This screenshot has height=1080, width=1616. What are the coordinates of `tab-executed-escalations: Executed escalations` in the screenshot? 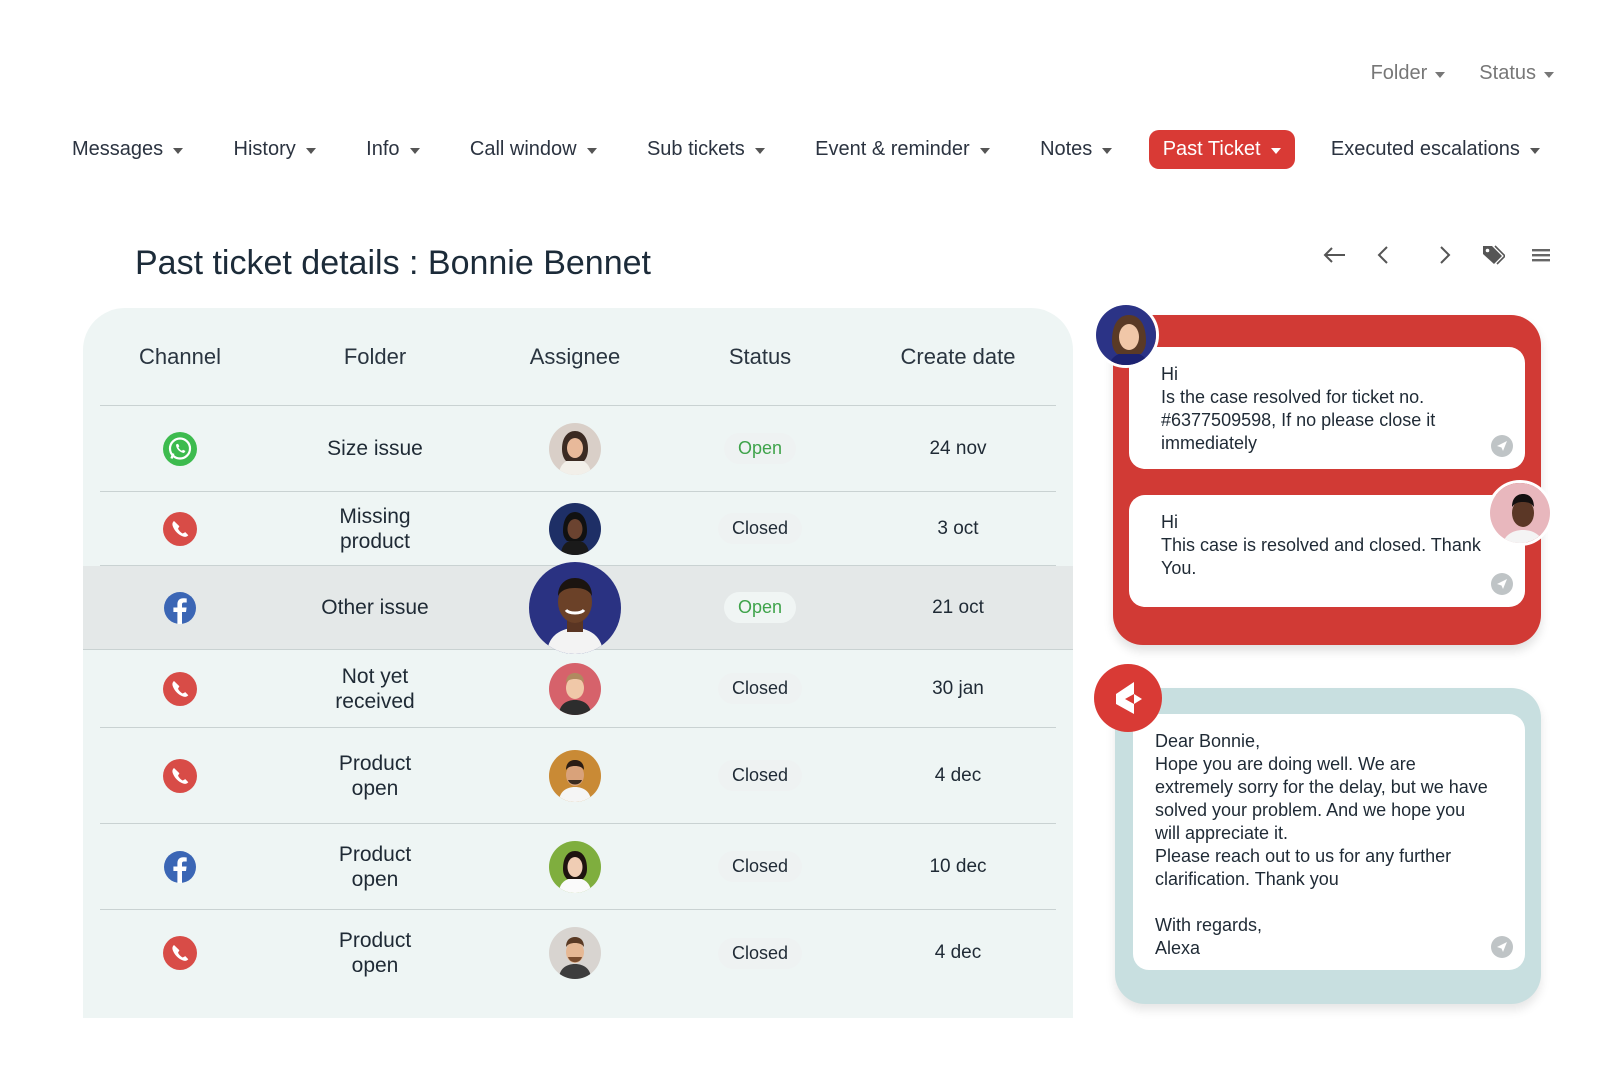 It's located at (1435, 149).